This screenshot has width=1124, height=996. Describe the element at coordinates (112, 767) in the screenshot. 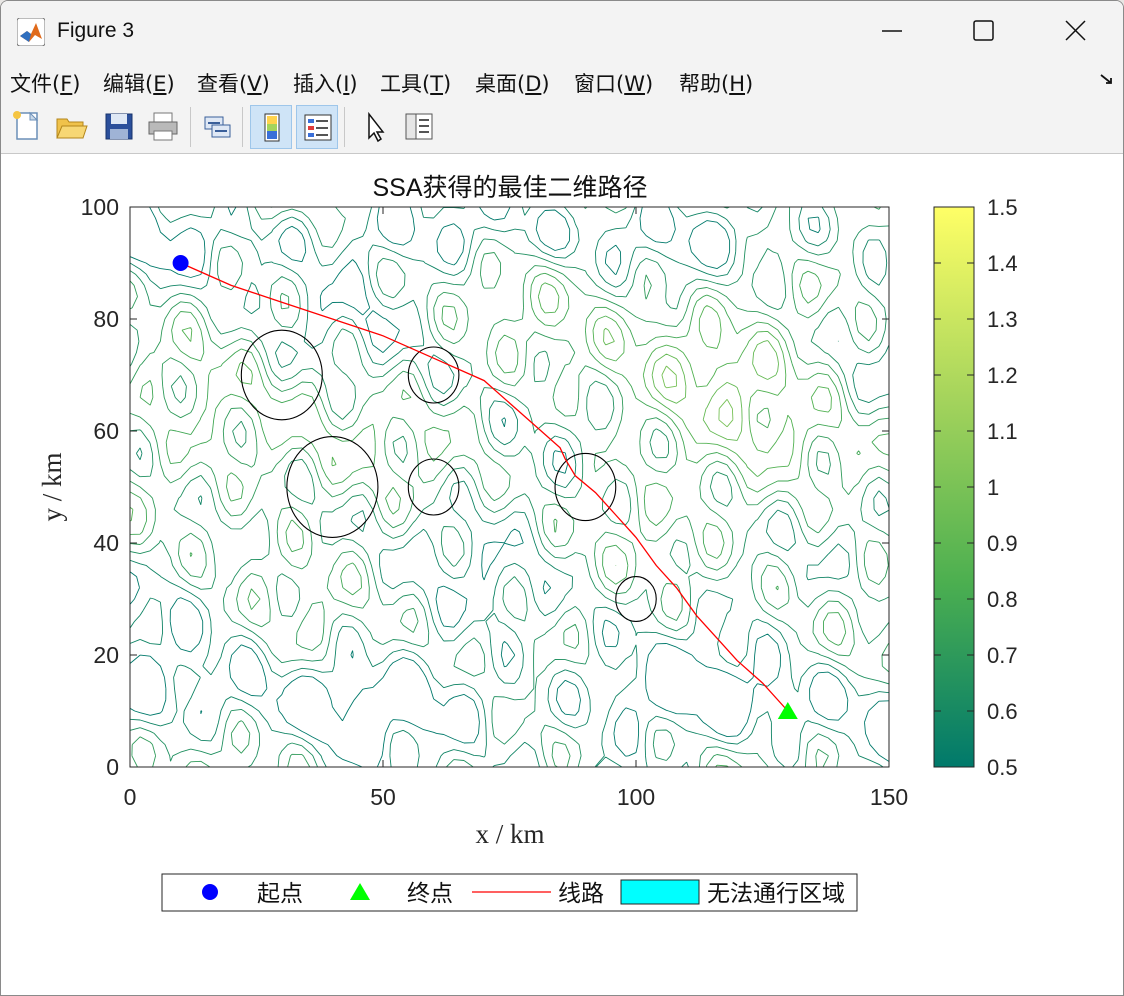

I see `y-tick-label: 0` at that location.